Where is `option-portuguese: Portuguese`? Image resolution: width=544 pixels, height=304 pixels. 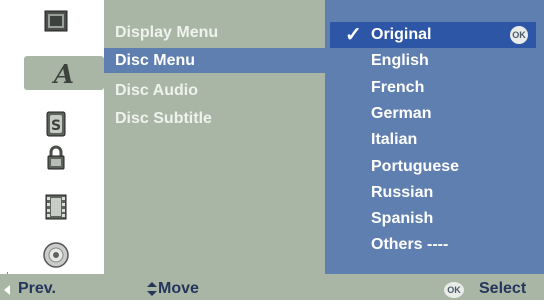
option-portuguese: Portuguese is located at coordinates (437, 167).